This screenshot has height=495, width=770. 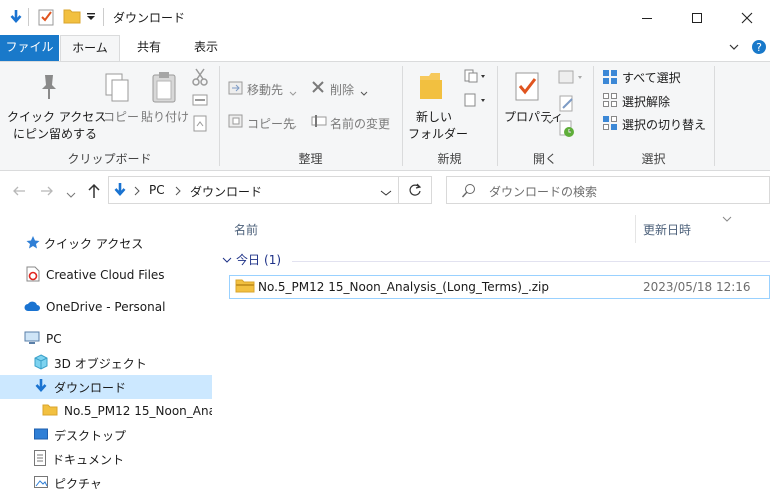 I want to click on recent-chevron-icon, so click(x=71, y=195).